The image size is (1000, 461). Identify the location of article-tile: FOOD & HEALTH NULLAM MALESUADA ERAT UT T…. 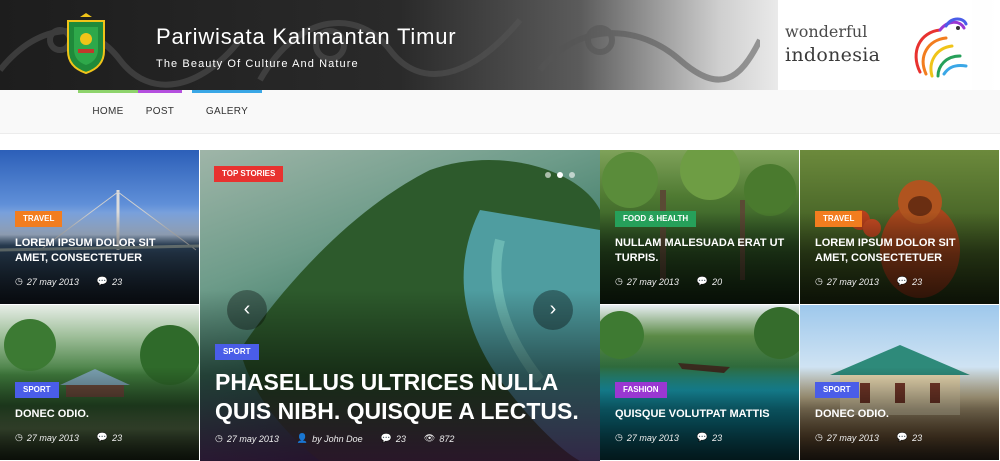
(700, 227).